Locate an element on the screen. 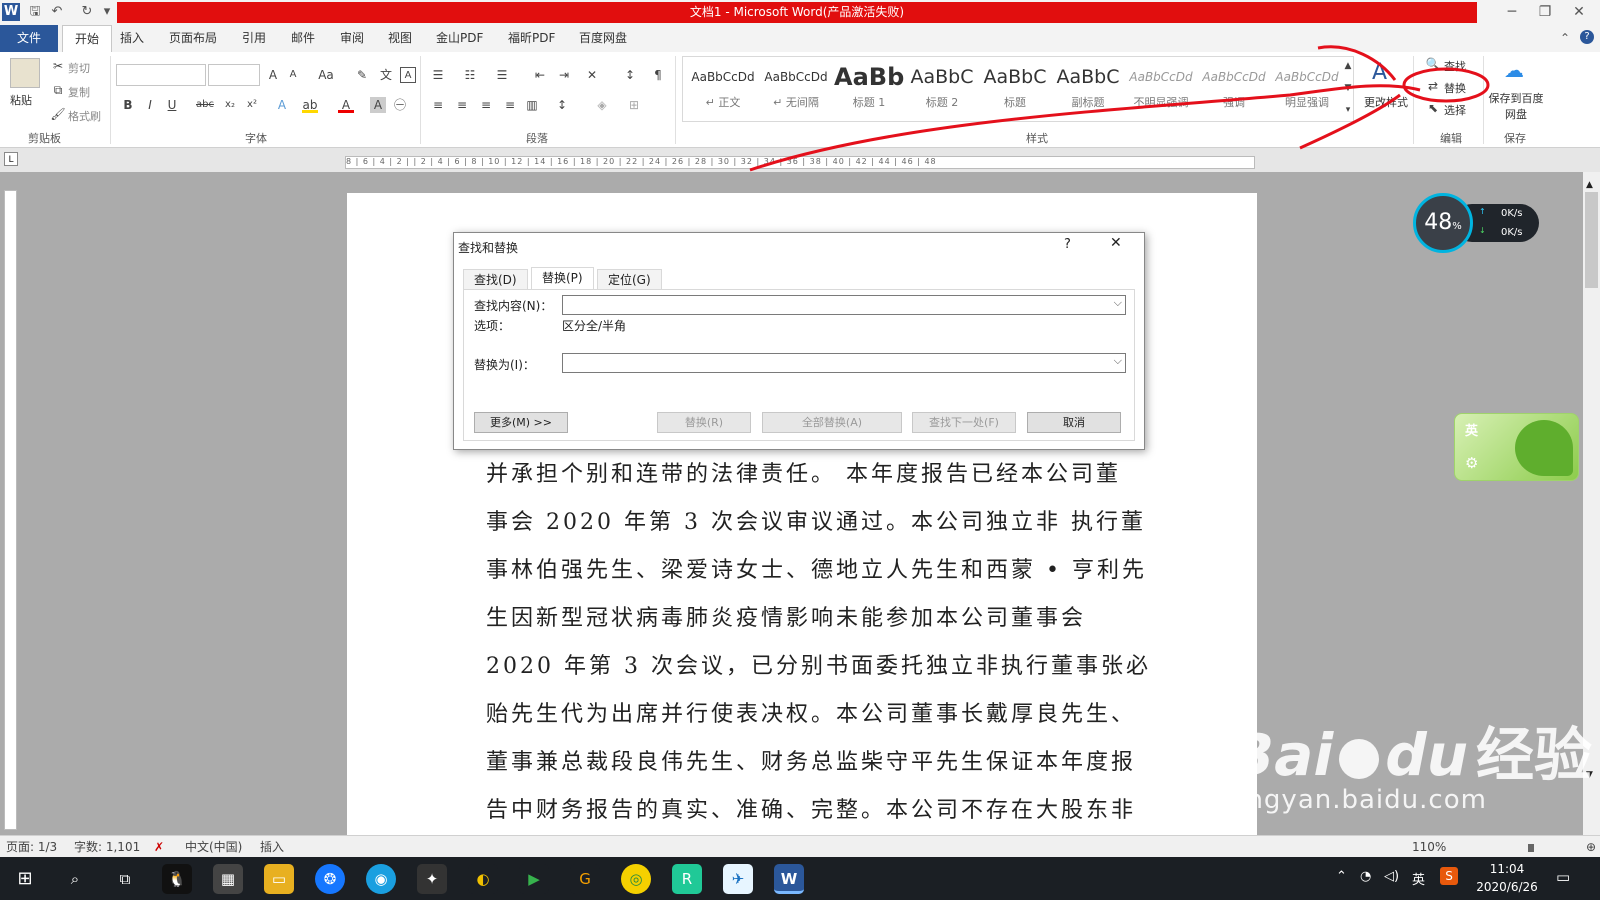 Image resolution: width=1600 pixels, height=900 pixels. word-taskbar-icon: W is located at coordinates (789, 879).